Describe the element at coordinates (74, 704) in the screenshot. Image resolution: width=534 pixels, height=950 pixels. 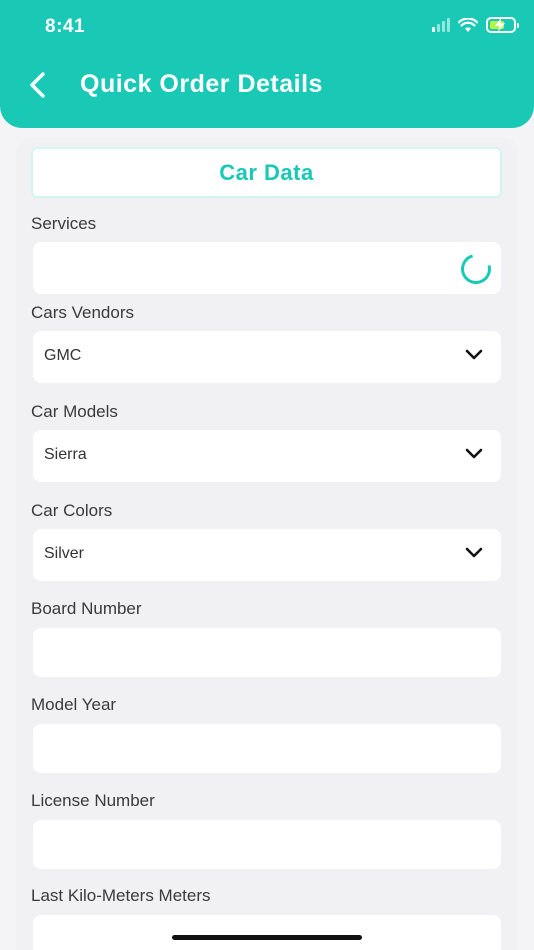
I see `model-year-label: Model Year` at that location.